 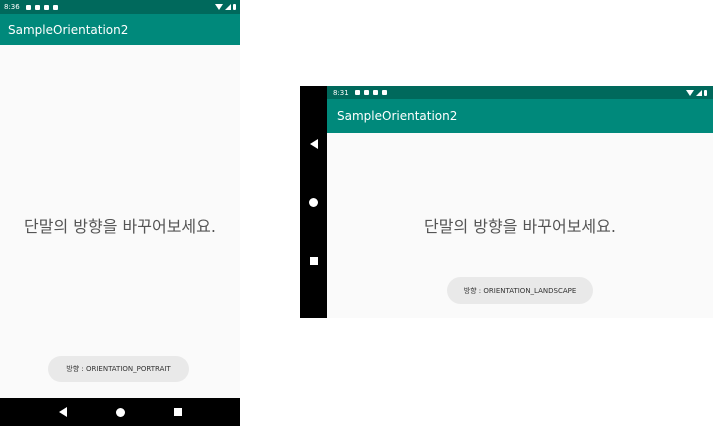 What do you see at coordinates (520, 290) in the screenshot?
I see `orientation-button: 방향 : ORIENTATION_LANDSCAPE` at bounding box center [520, 290].